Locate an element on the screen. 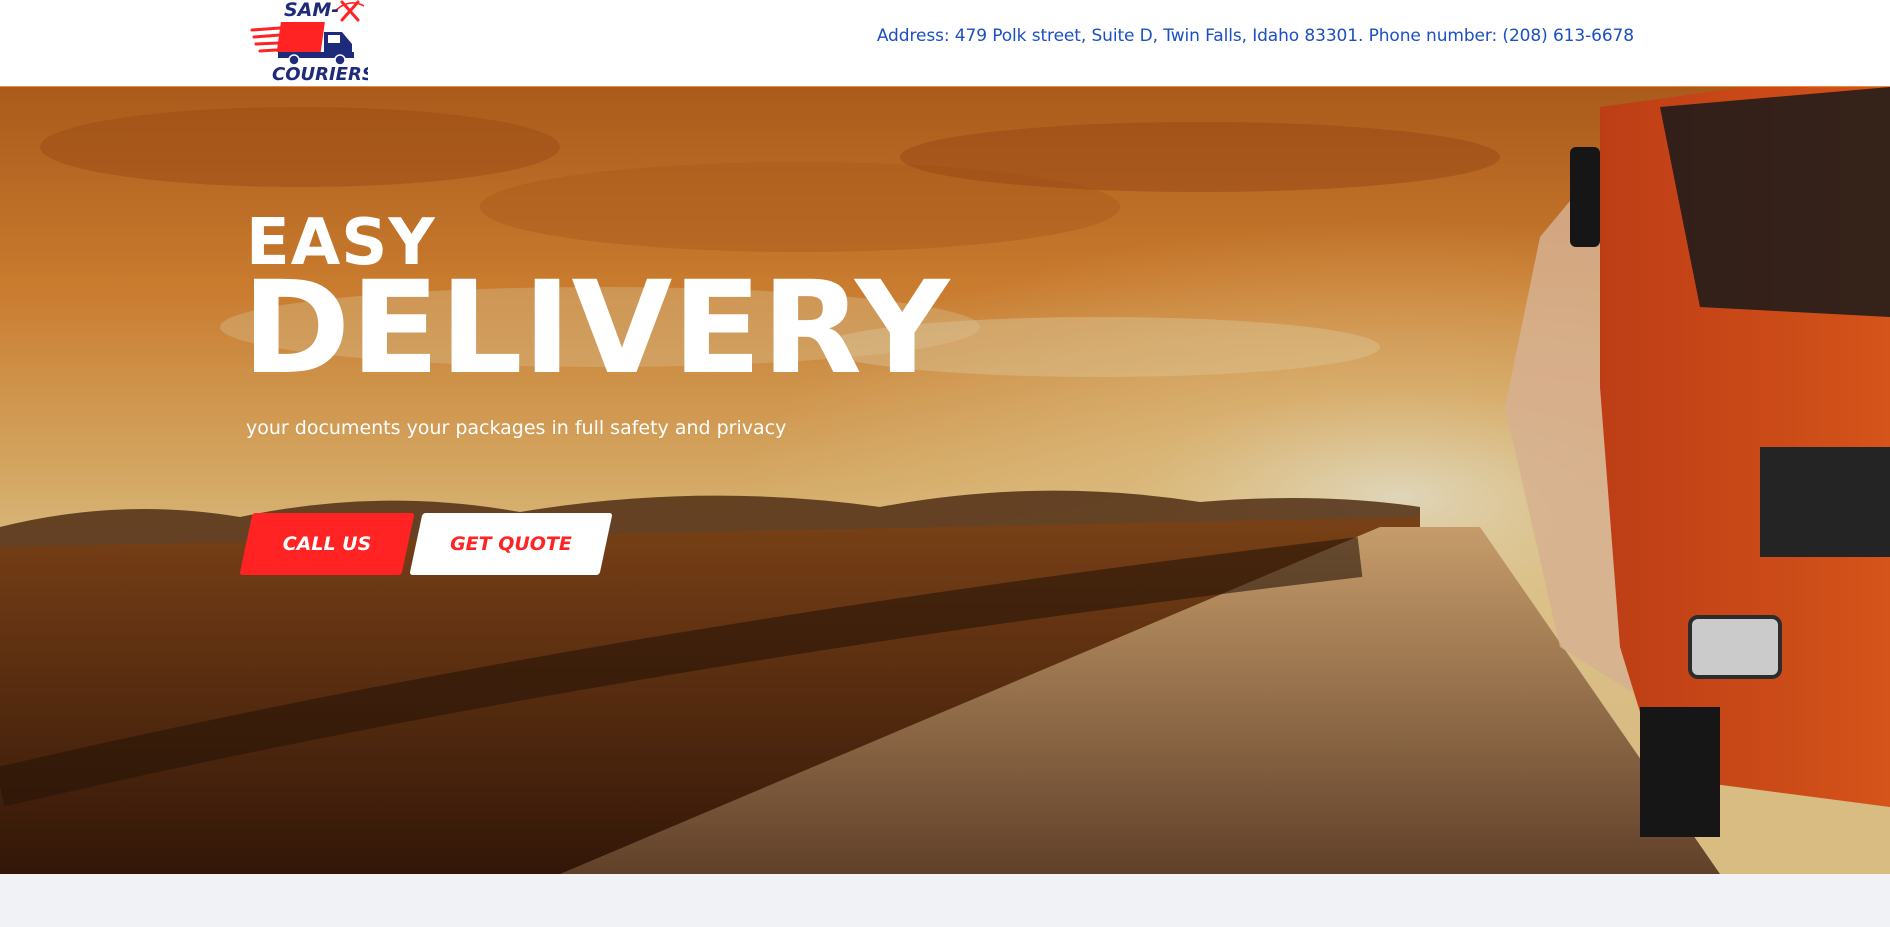  call-us-button: CALL US is located at coordinates (327, 544).